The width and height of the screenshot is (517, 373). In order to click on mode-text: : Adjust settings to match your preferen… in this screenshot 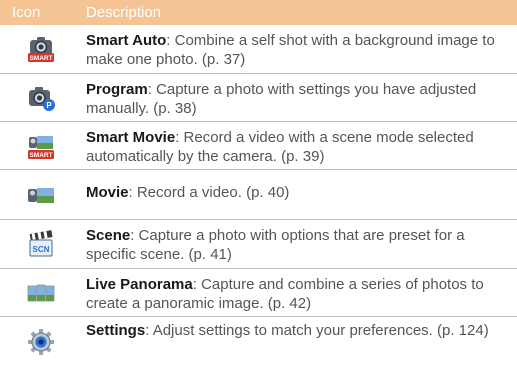, I will do `click(317, 330)`.